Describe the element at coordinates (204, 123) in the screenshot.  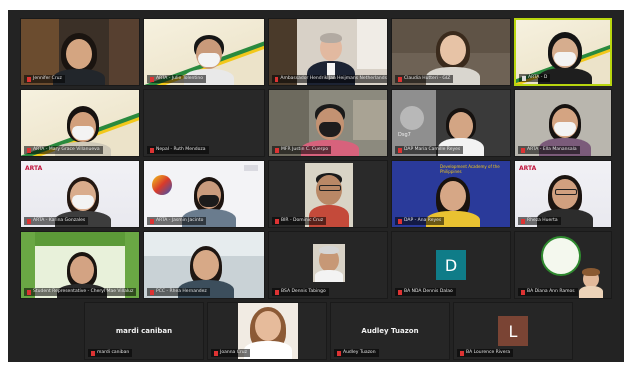
I see `video-tile-7-camera-off: Nepal - Ruth Mendoza` at that location.